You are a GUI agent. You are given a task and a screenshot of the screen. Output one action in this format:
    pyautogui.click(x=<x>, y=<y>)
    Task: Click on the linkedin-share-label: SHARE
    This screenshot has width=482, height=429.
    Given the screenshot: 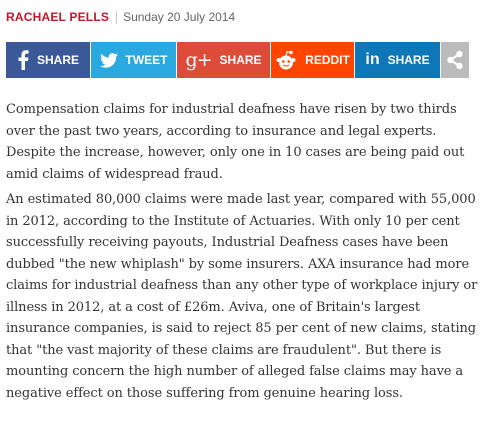 What is the action you would take?
    pyautogui.click(x=408, y=60)
    